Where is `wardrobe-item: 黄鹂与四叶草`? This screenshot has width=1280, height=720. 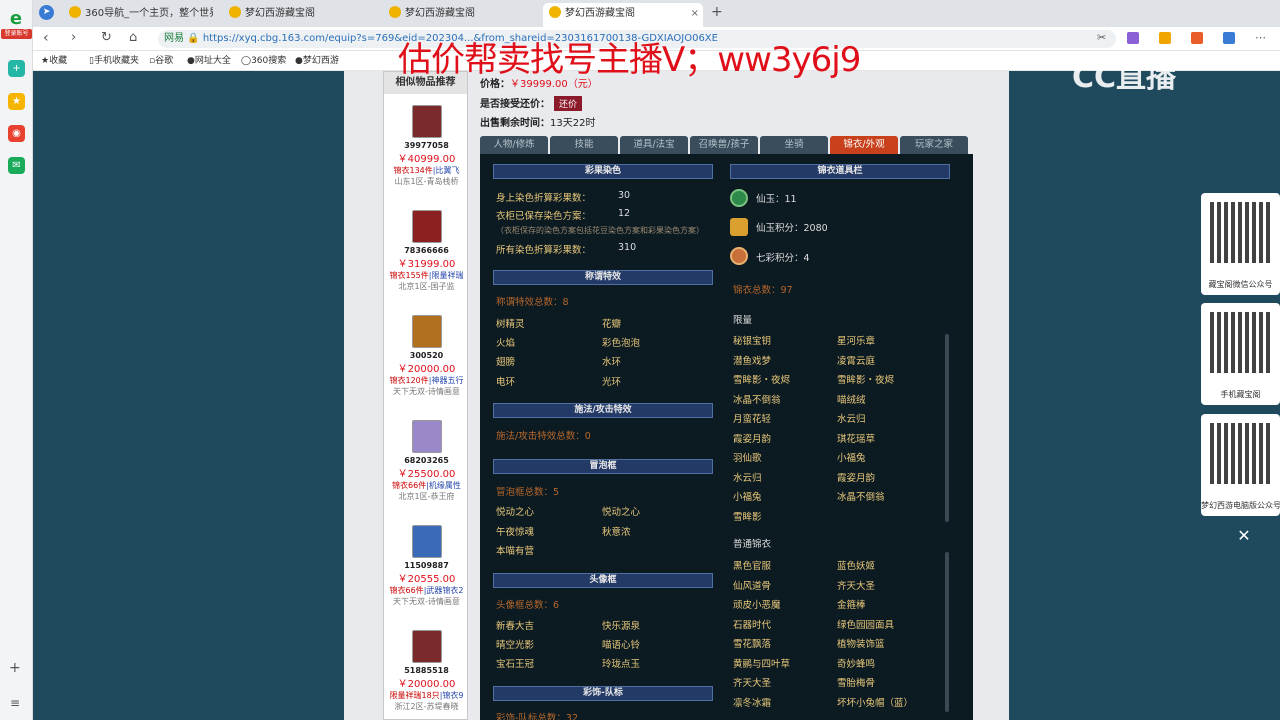 wardrobe-item: 黄鹂与四叶草 is located at coordinates (762, 664).